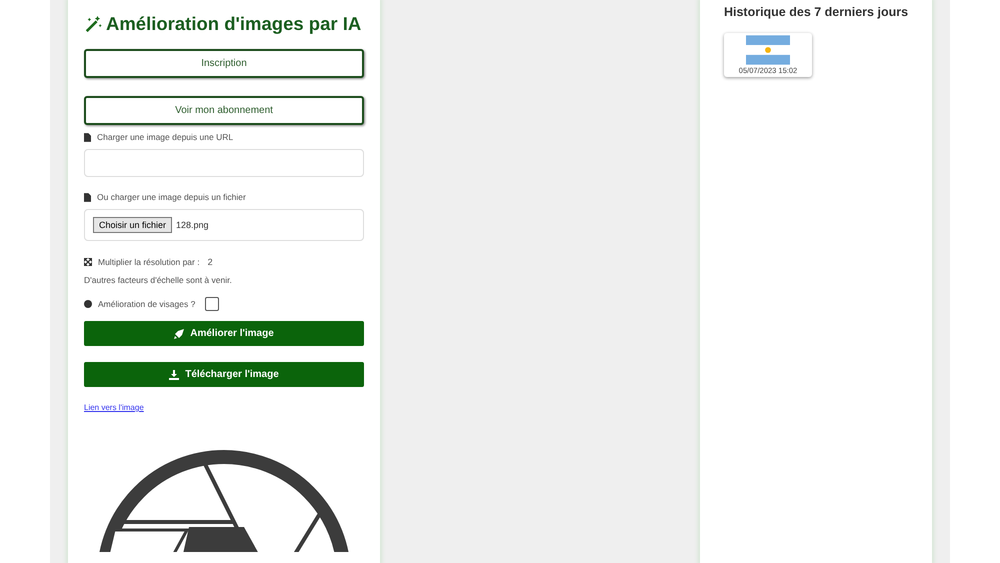  Describe the element at coordinates (192, 225) in the screenshot. I see `file-name: 128.png` at that location.